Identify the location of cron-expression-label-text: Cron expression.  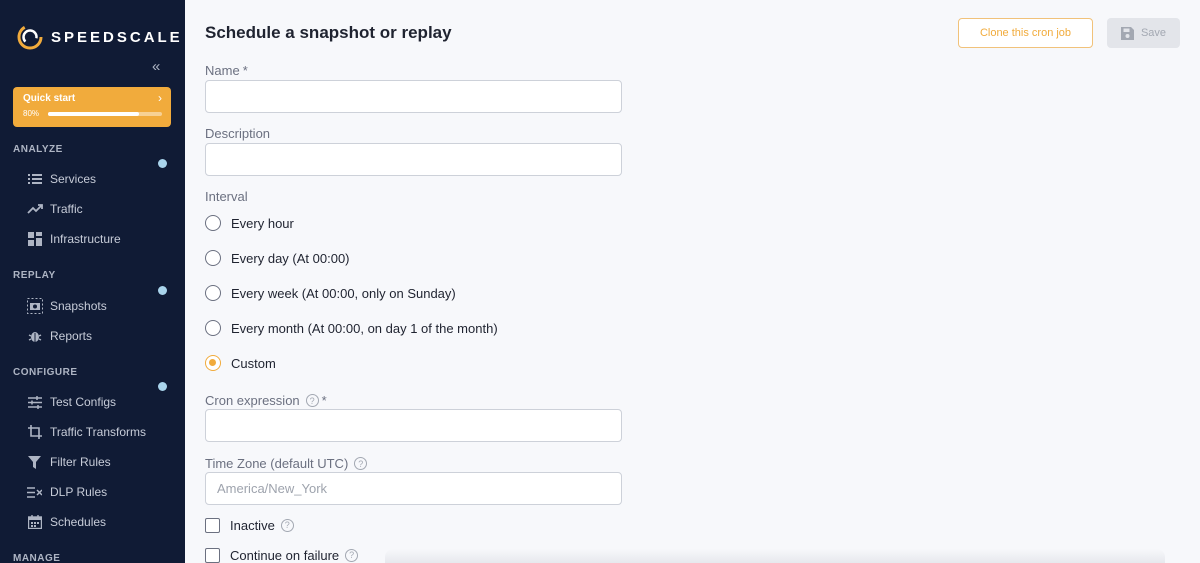
(252, 400).